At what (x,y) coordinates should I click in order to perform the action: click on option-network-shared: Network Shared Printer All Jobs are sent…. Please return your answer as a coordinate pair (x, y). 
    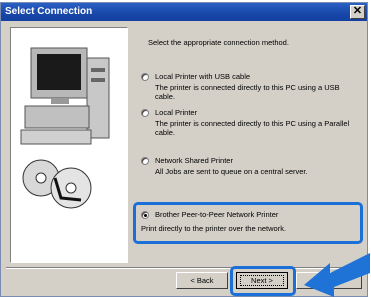
    Looking at the image, I should click on (251, 166).